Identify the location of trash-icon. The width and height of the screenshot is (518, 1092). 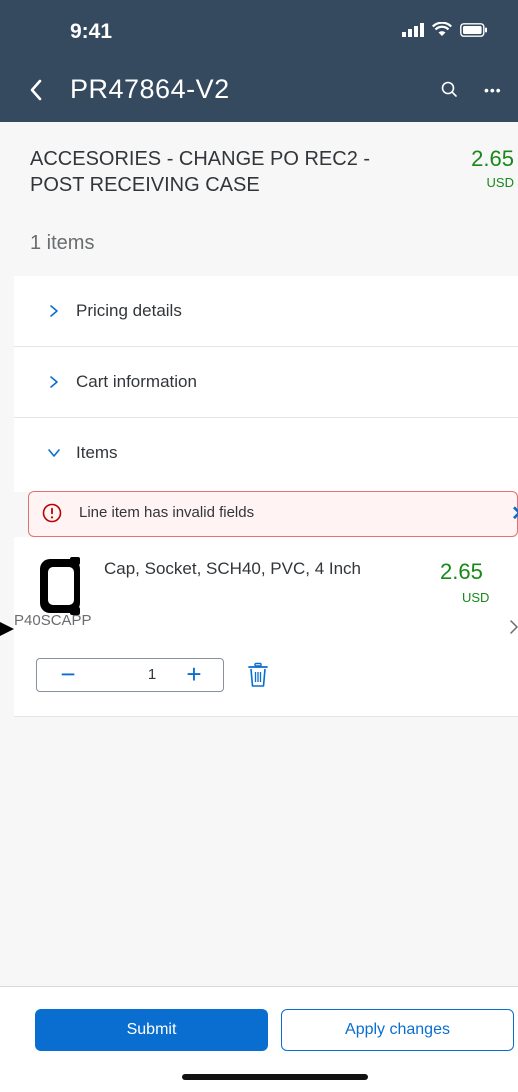
(258, 675).